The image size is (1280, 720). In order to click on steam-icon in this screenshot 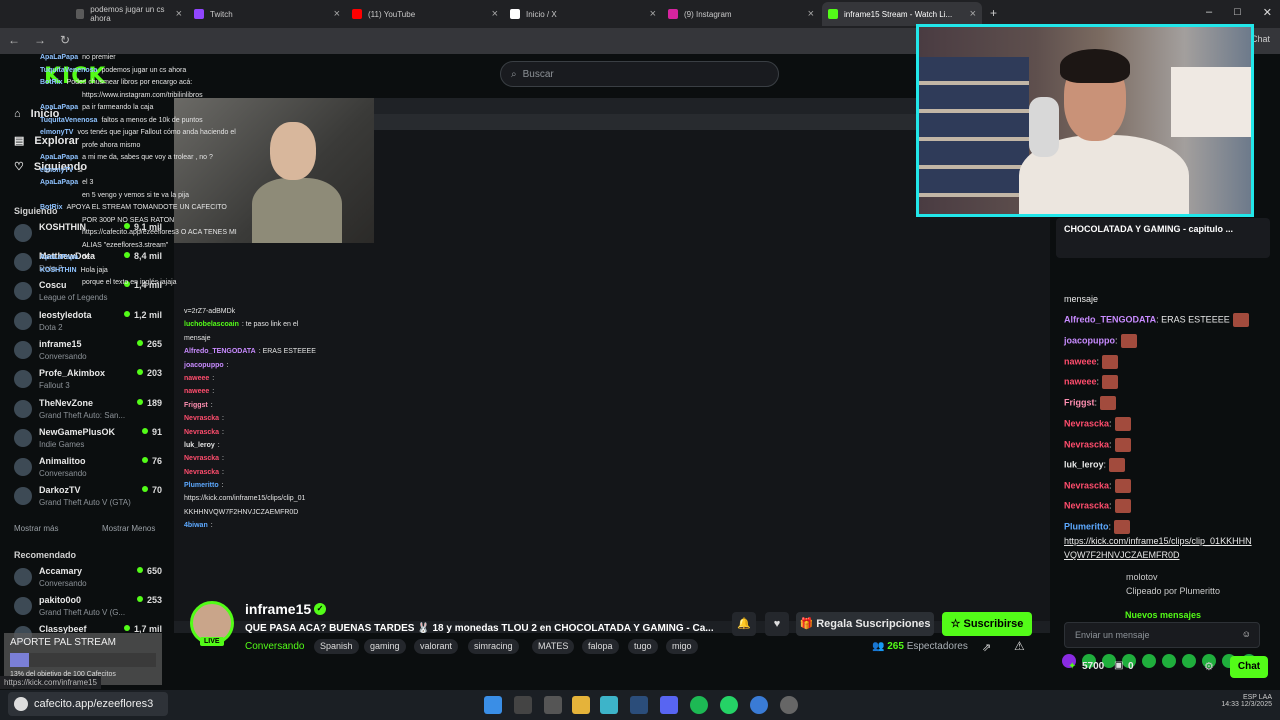, I will do `click(639, 705)`.